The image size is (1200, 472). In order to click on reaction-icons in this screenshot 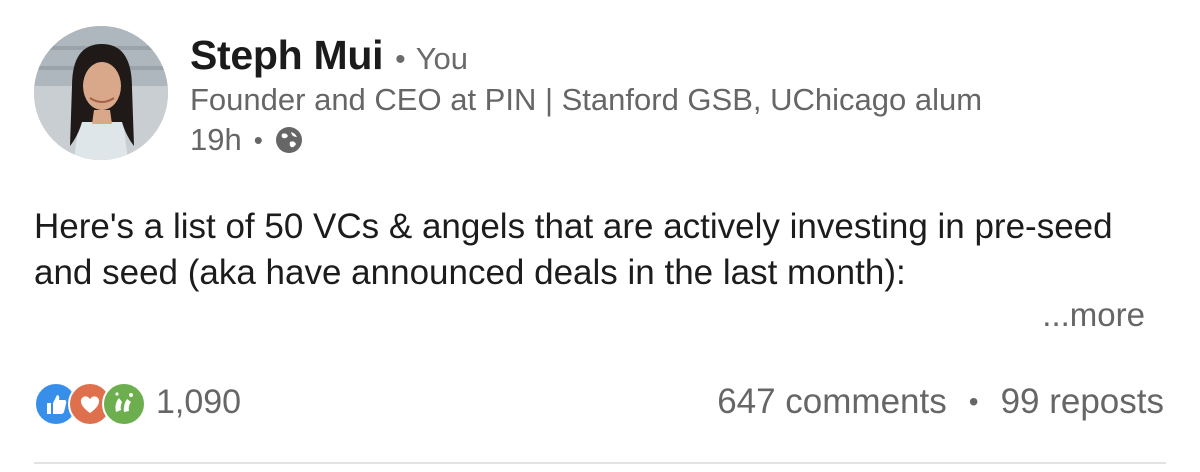, I will do `click(90, 403)`.